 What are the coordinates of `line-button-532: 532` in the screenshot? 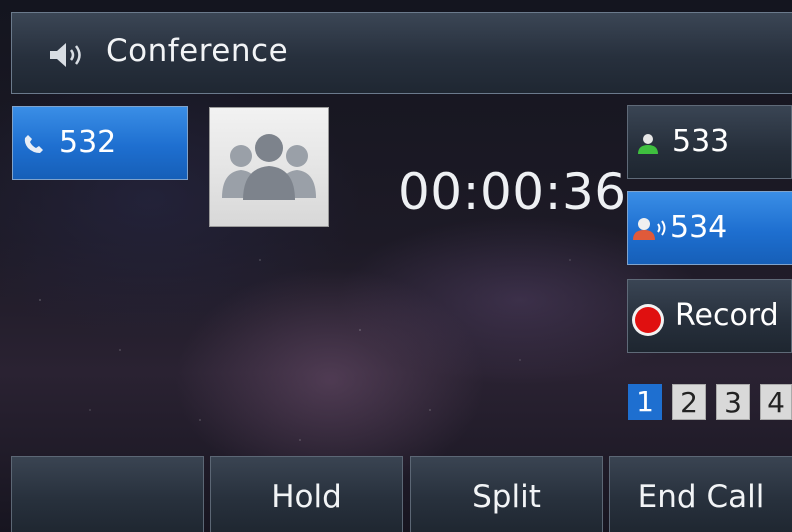 It's located at (100, 143).